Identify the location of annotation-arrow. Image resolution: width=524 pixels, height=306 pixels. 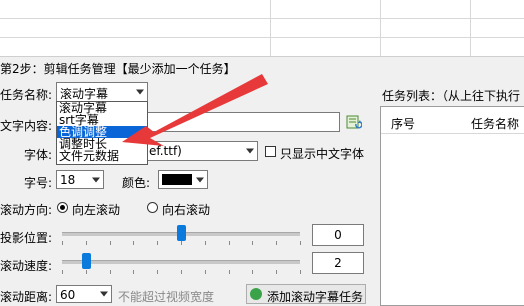
(195, 110).